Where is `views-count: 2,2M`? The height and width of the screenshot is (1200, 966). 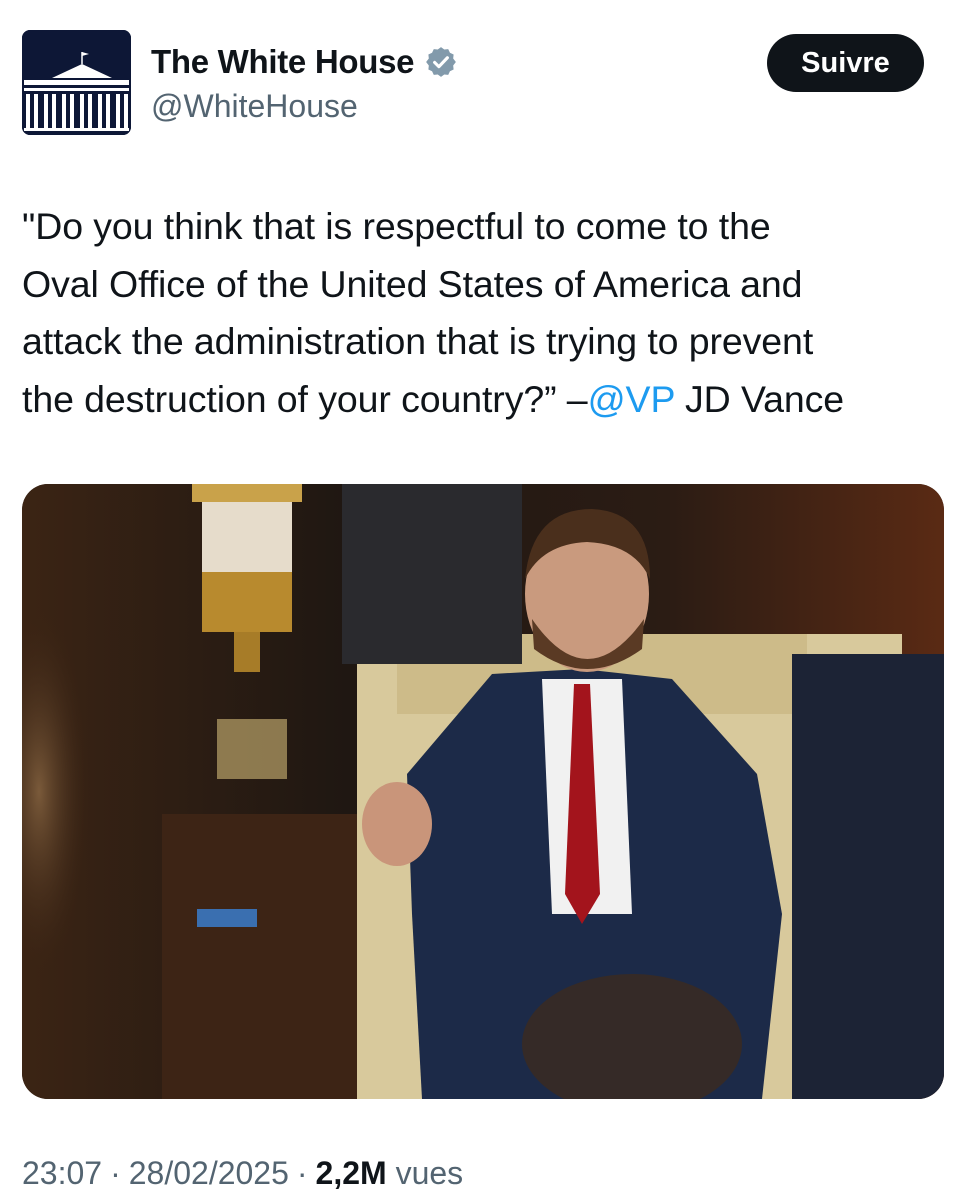
views-count: 2,2M is located at coordinates (351, 1173).